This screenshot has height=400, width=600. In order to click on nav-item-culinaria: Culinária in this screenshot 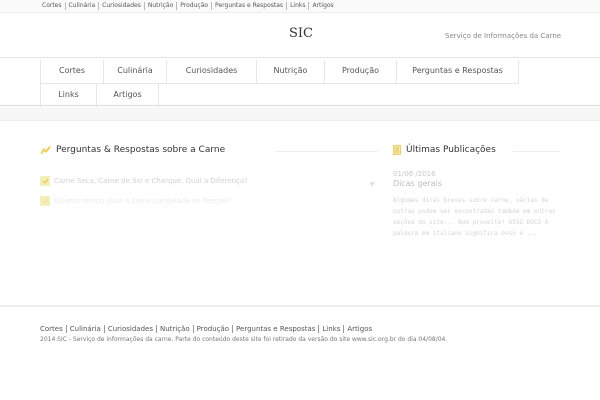, I will do `click(134, 72)`.